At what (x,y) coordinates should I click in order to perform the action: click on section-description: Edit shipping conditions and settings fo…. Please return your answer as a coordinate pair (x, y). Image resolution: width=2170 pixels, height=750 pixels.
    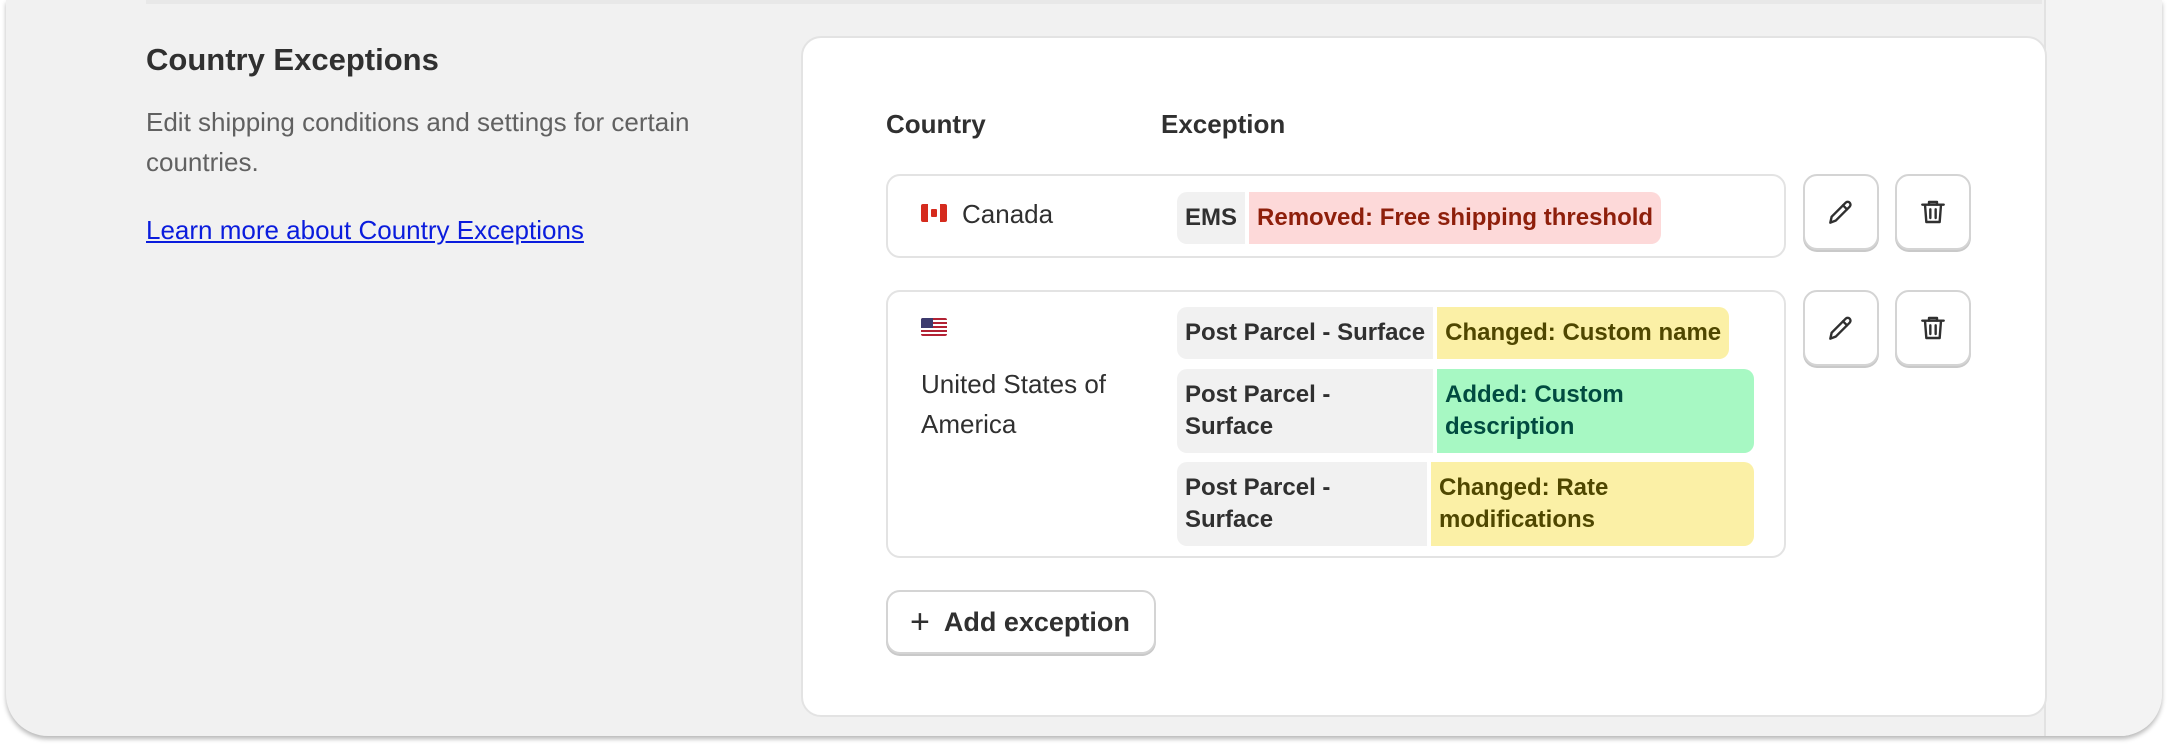
    Looking at the image, I should click on (418, 142).